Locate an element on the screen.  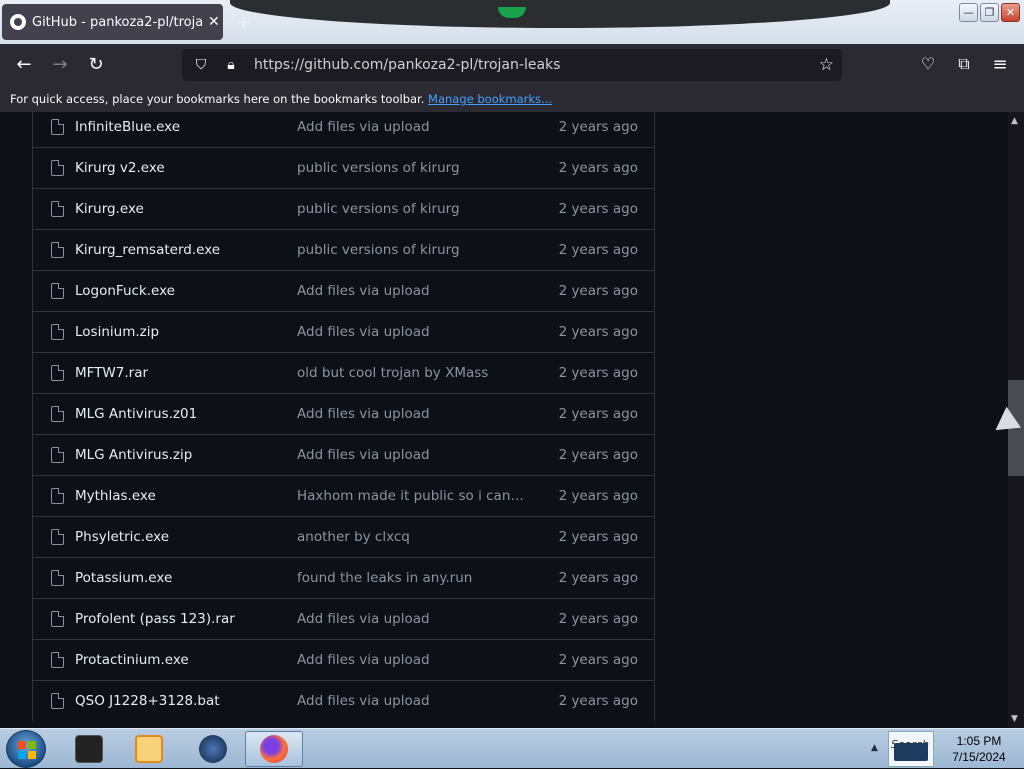
scroll-up-icon: ▲ is located at coordinates (1014, 121).